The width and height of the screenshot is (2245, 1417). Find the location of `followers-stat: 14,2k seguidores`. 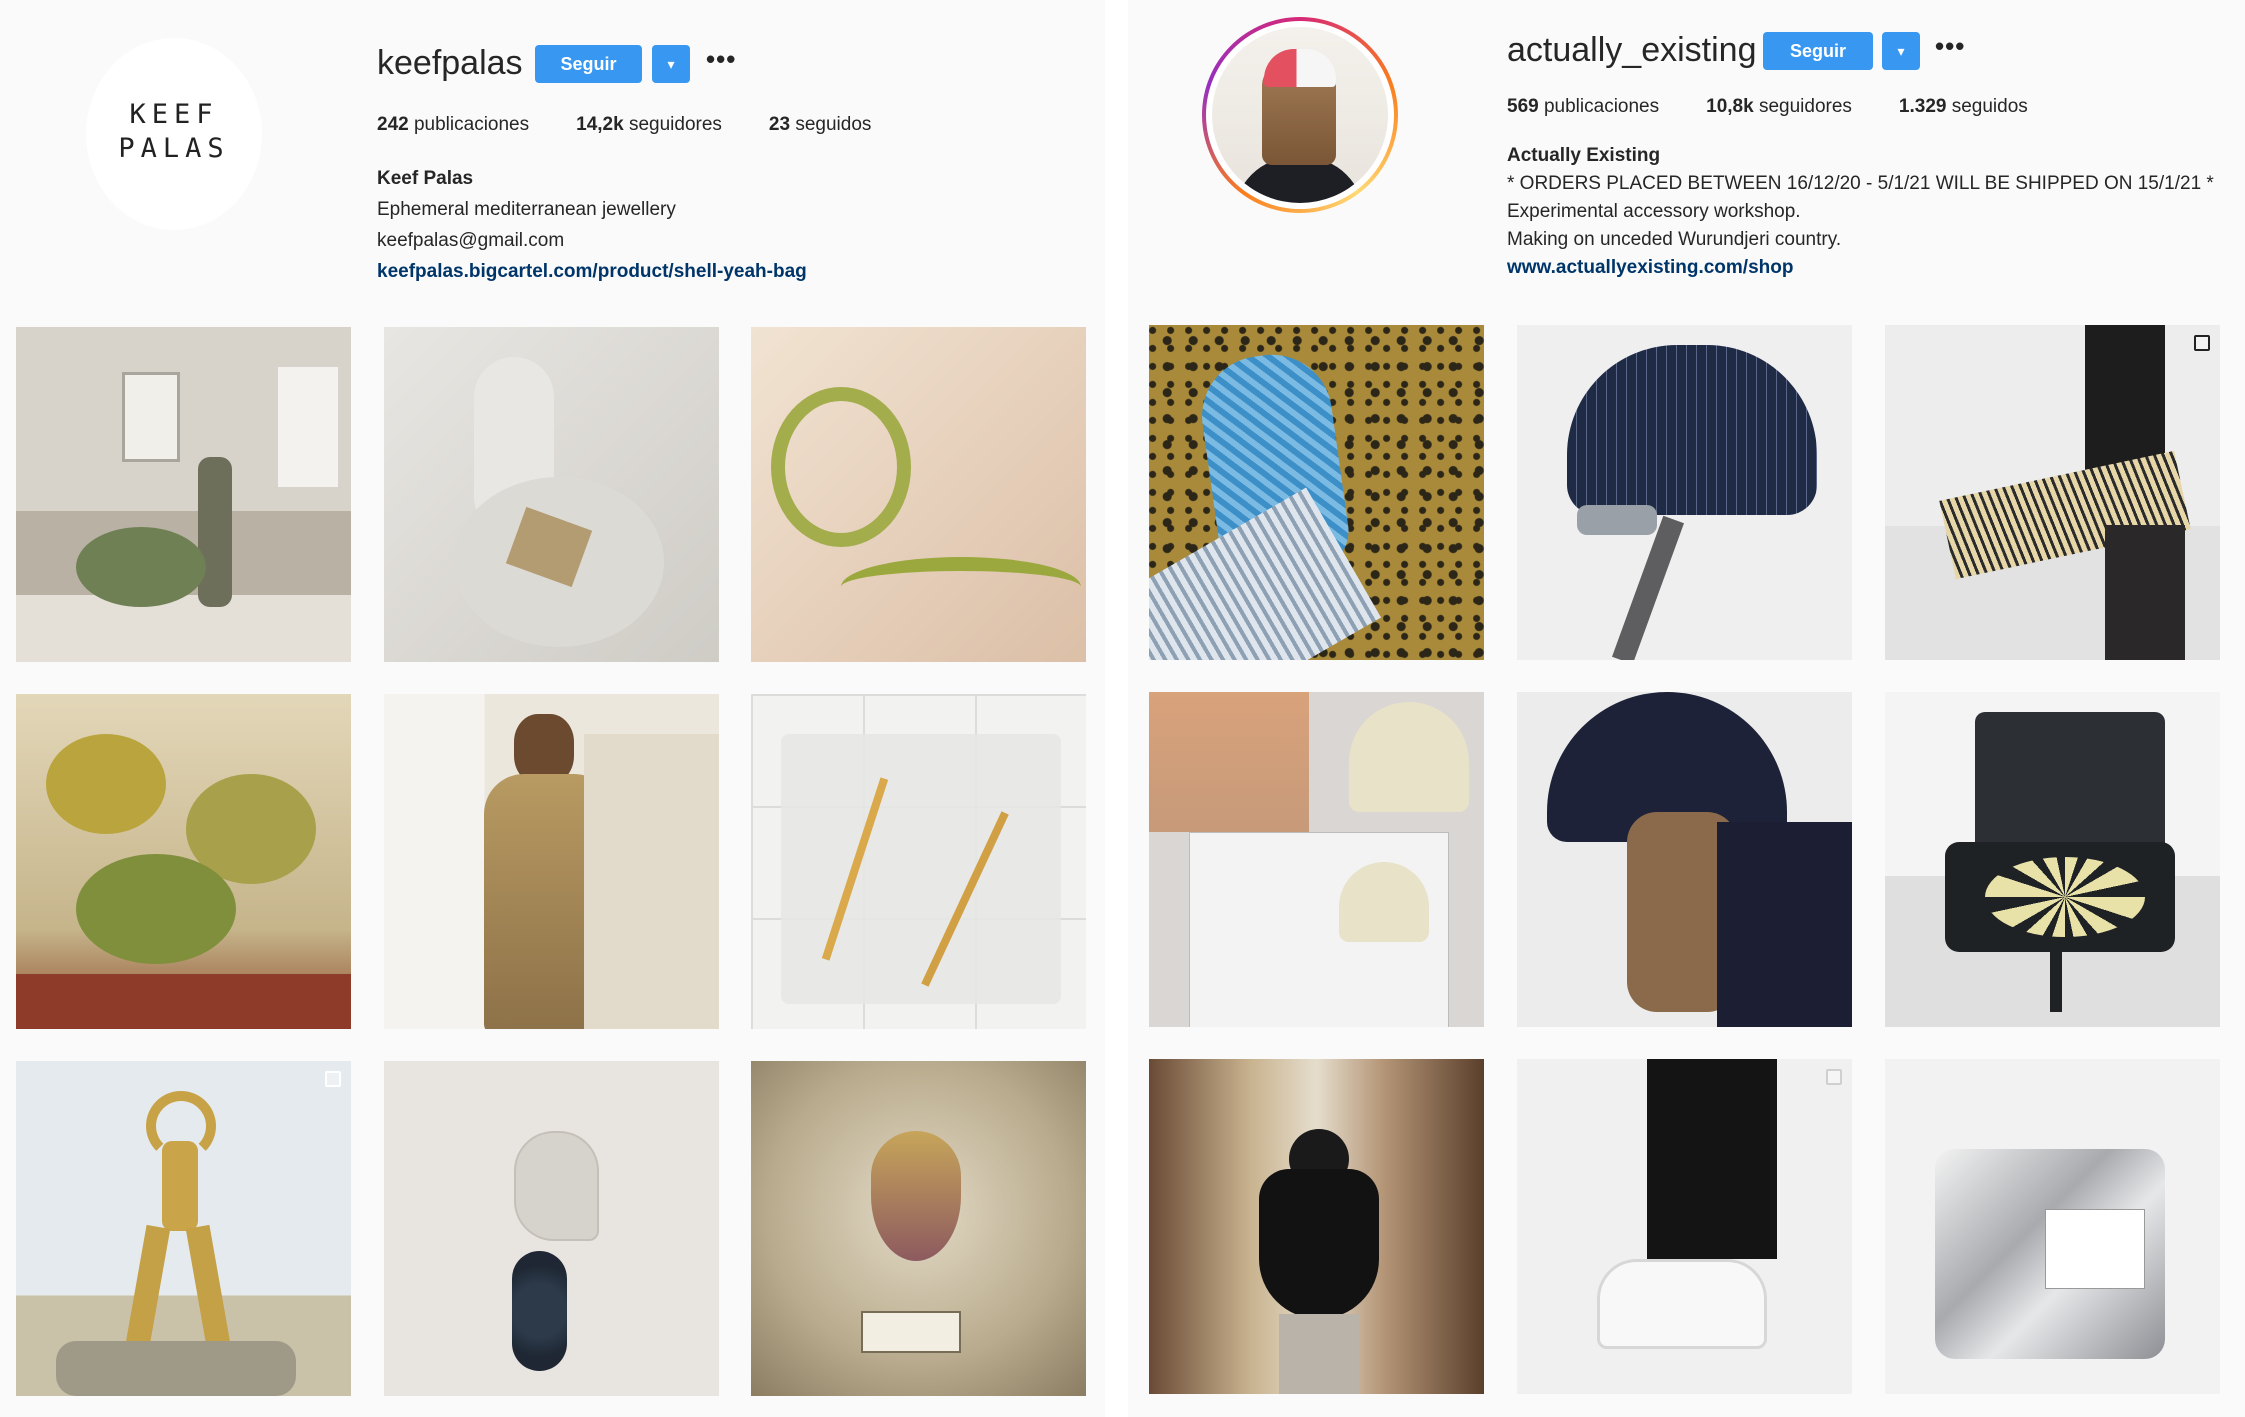

followers-stat: 14,2k seguidores is located at coordinates (649, 125).